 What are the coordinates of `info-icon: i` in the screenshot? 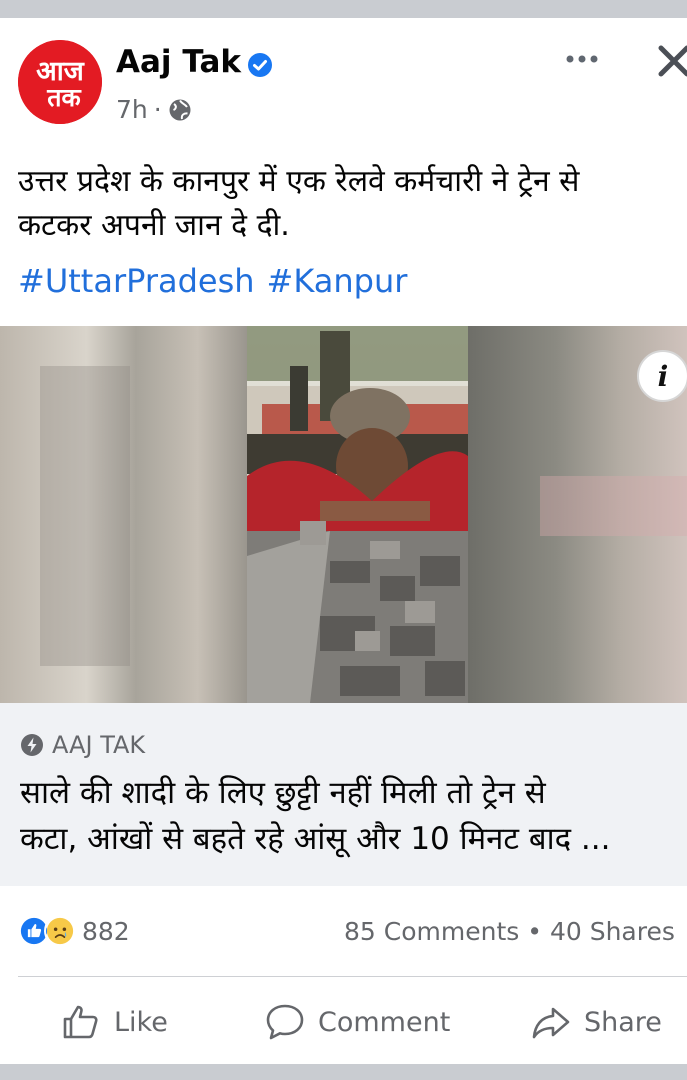 It's located at (663, 376).